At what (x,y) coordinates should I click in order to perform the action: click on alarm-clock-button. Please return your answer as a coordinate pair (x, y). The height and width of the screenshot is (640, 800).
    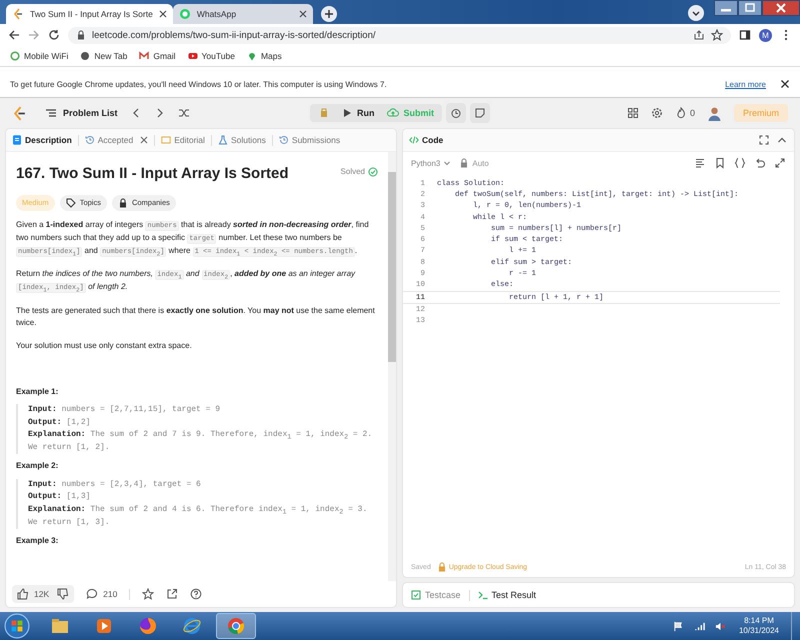
    Looking at the image, I should click on (456, 113).